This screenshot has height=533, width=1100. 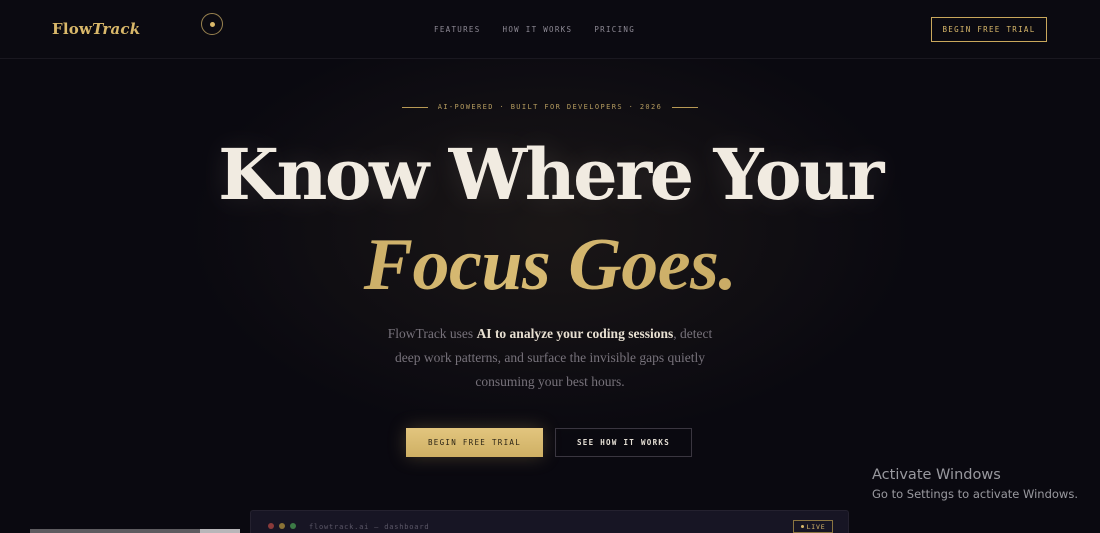 What do you see at coordinates (432, 333) in the screenshot?
I see `subtext-pre: FlowTrack uses` at bounding box center [432, 333].